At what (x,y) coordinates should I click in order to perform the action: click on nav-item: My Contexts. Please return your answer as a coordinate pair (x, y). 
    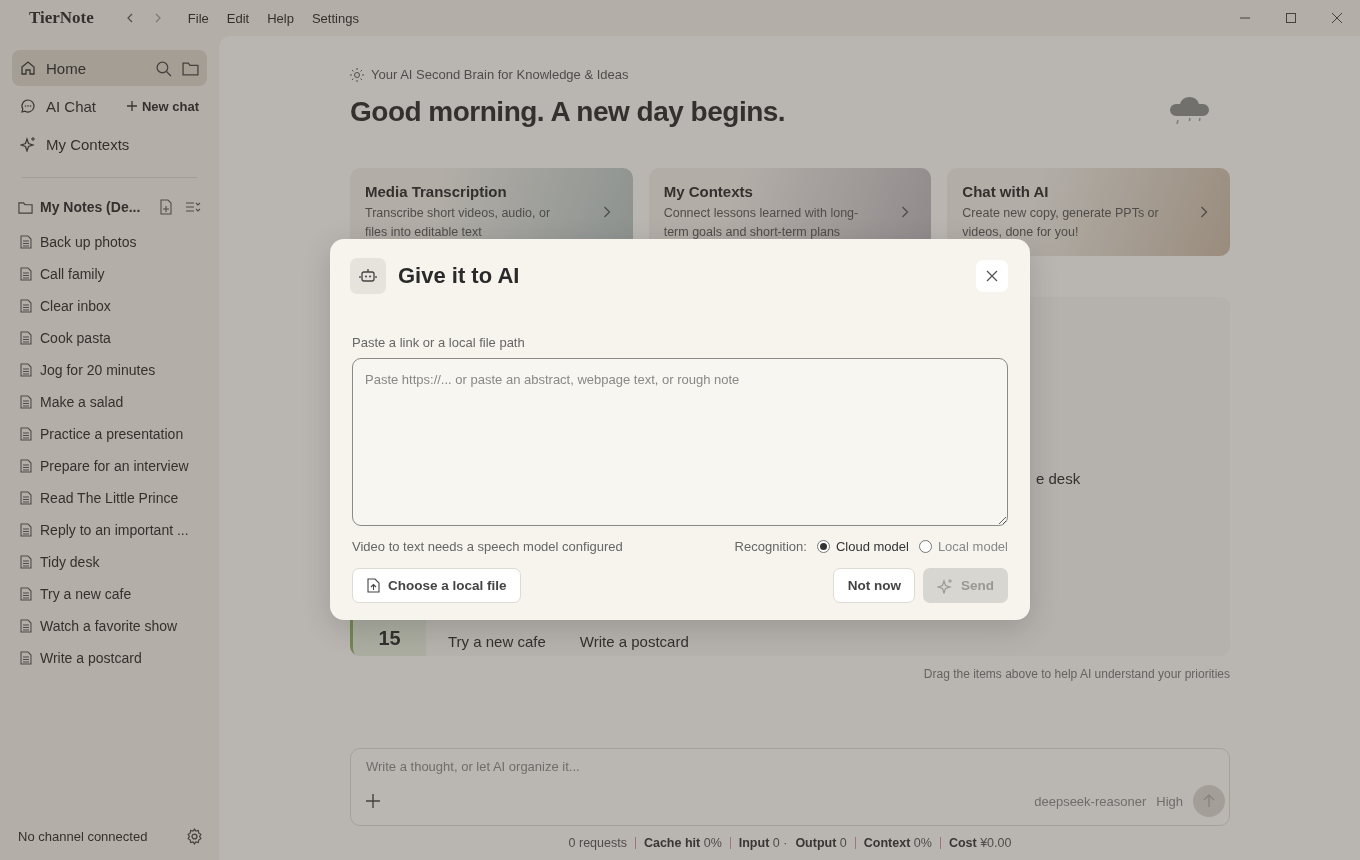
    Looking at the image, I should click on (109, 144).